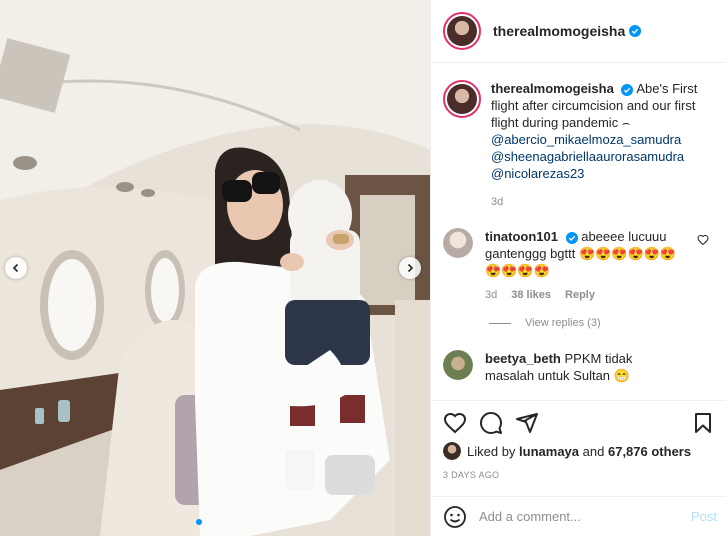  I want to click on share-icon, so click(527, 423).